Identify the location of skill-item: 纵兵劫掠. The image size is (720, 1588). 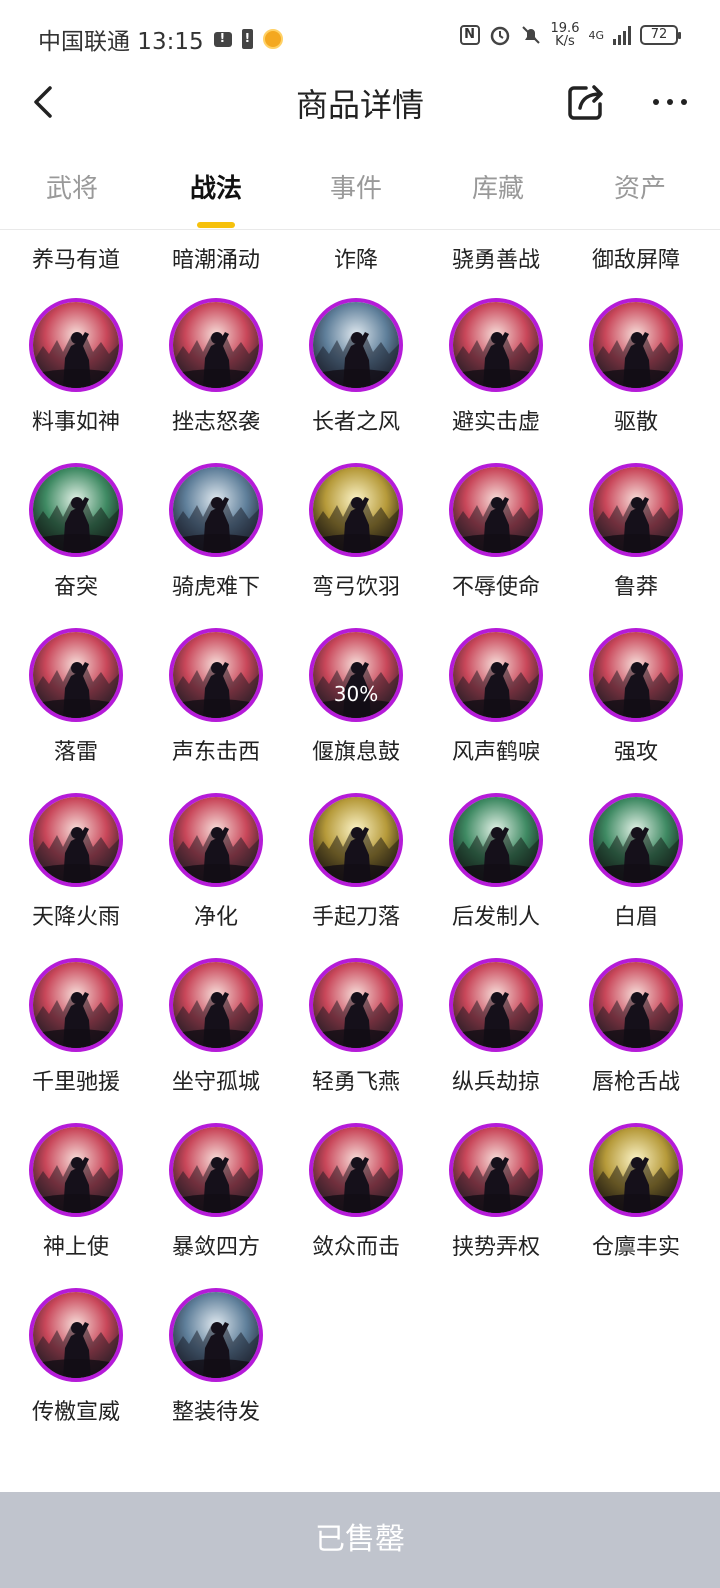
(496, 1038).